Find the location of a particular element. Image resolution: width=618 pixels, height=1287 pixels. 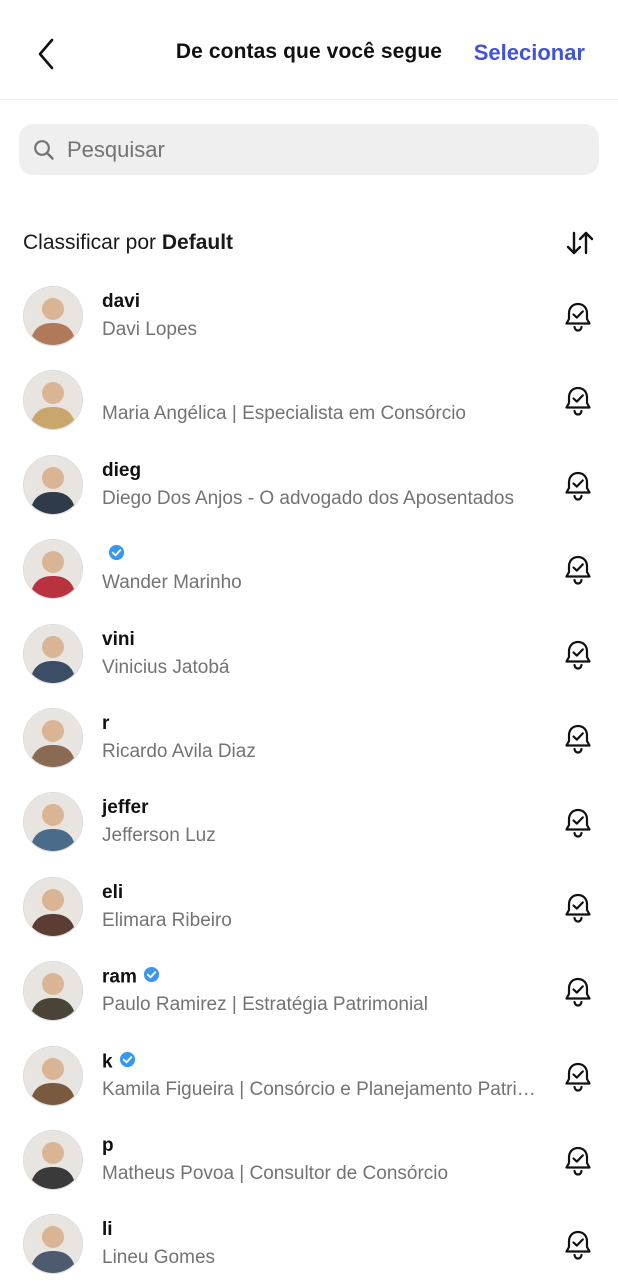

full-name: Jefferson Luz is located at coordinates (159, 836).